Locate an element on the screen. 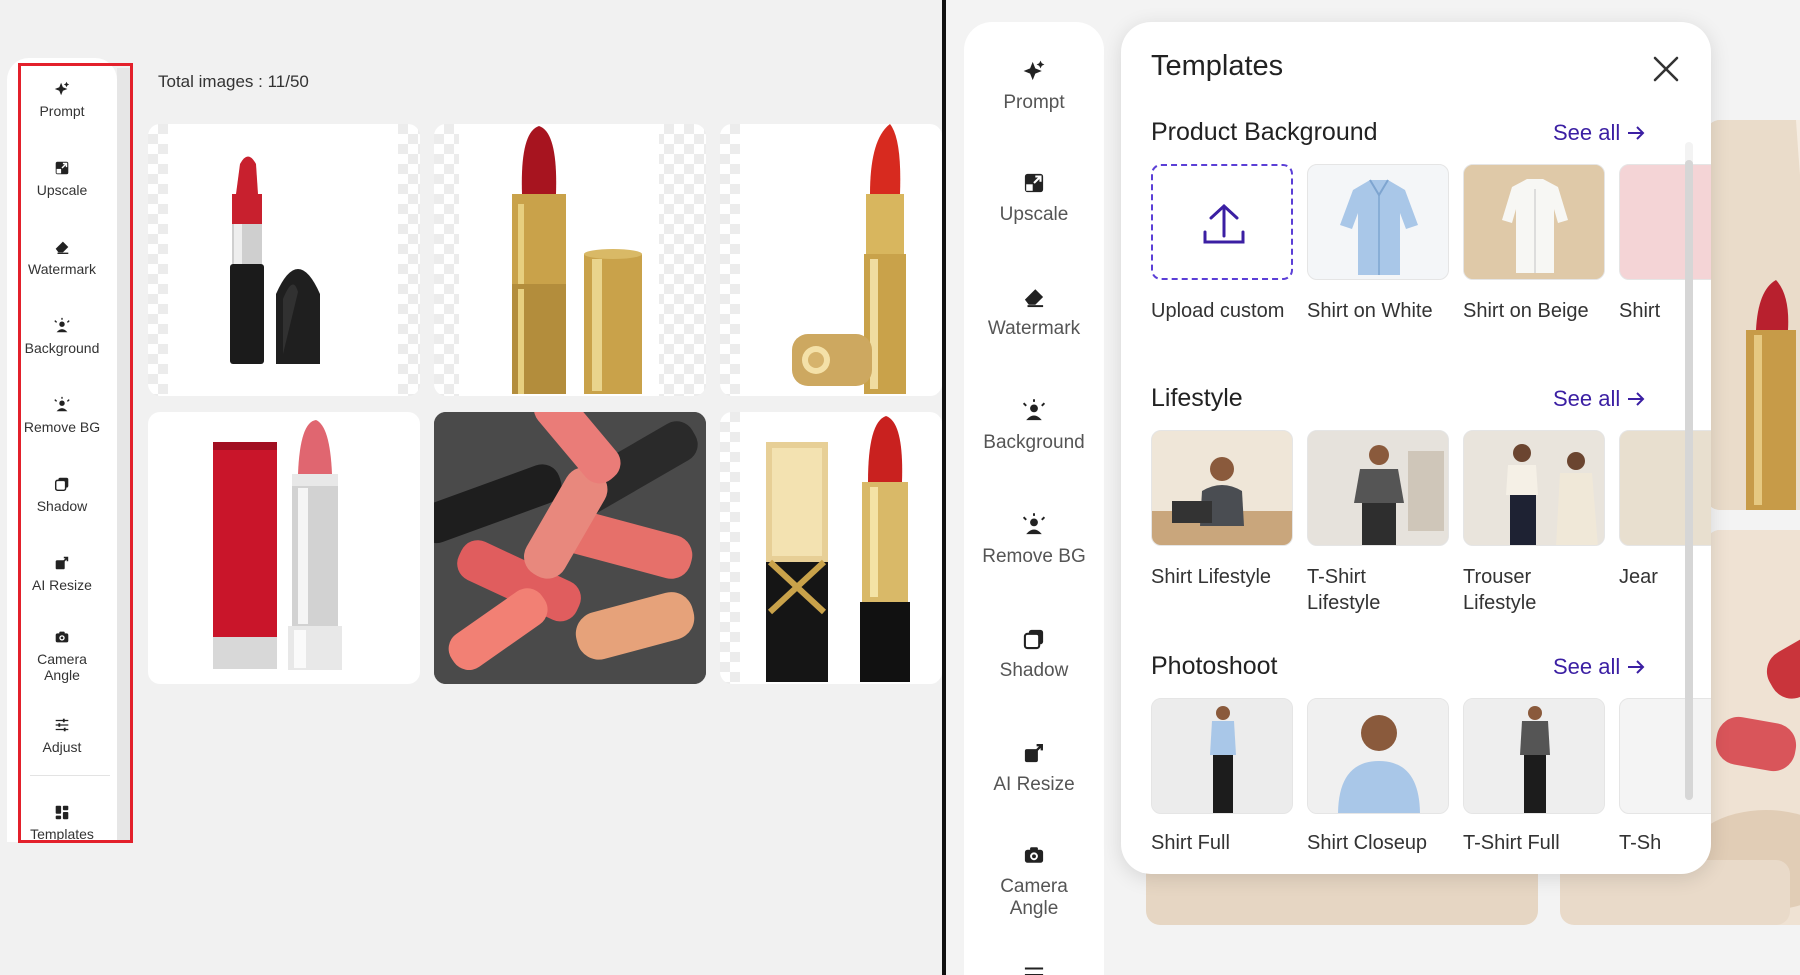 This screenshot has width=1800, height=975. sidebar-item-ai-resize: AI Resize is located at coordinates (1034, 768).